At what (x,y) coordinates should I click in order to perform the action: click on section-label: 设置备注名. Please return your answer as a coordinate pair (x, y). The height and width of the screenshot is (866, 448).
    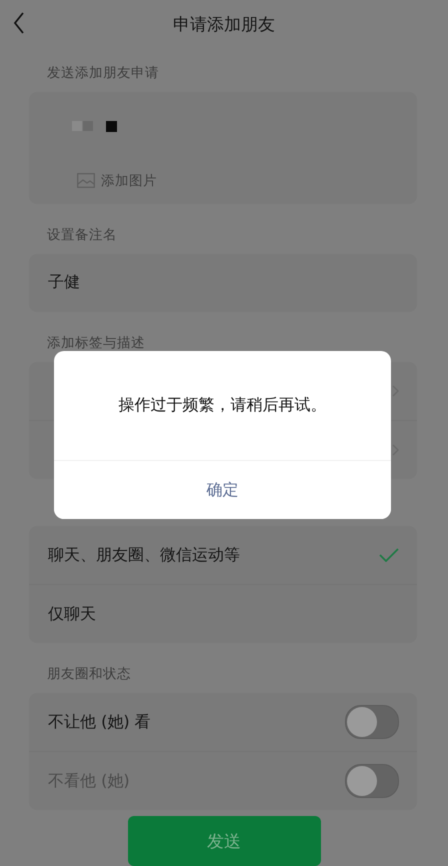
    Looking at the image, I should click on (82, 236).